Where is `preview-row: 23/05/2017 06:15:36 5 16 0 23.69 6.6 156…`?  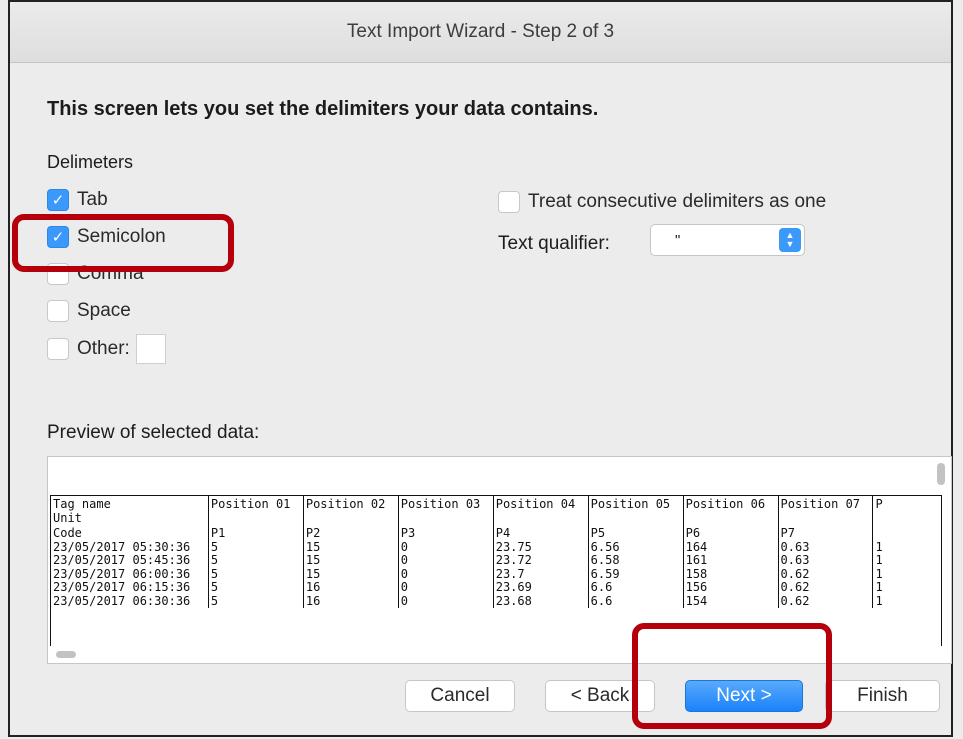
preview-row: 23/05/2017 06:15:36 5 16 0 23.69 6.6 156… is located at coordinates (496, 588).